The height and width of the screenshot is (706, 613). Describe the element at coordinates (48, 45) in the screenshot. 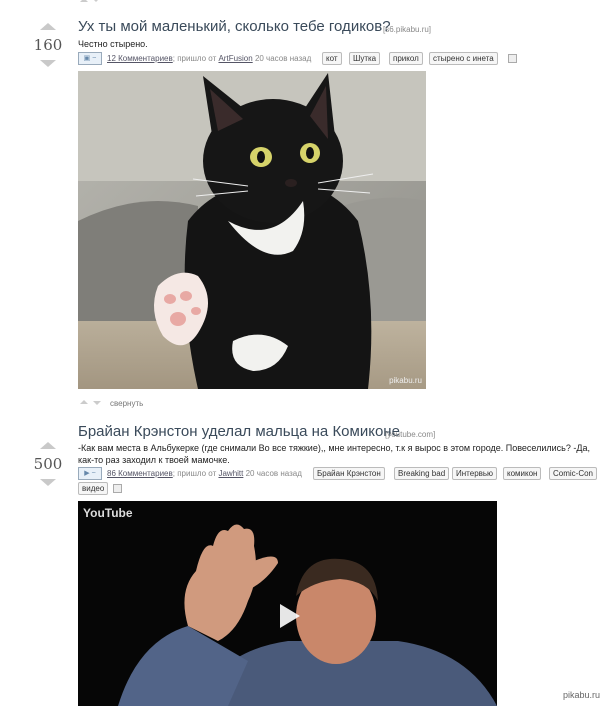

I see `post-score: 160` at that location.